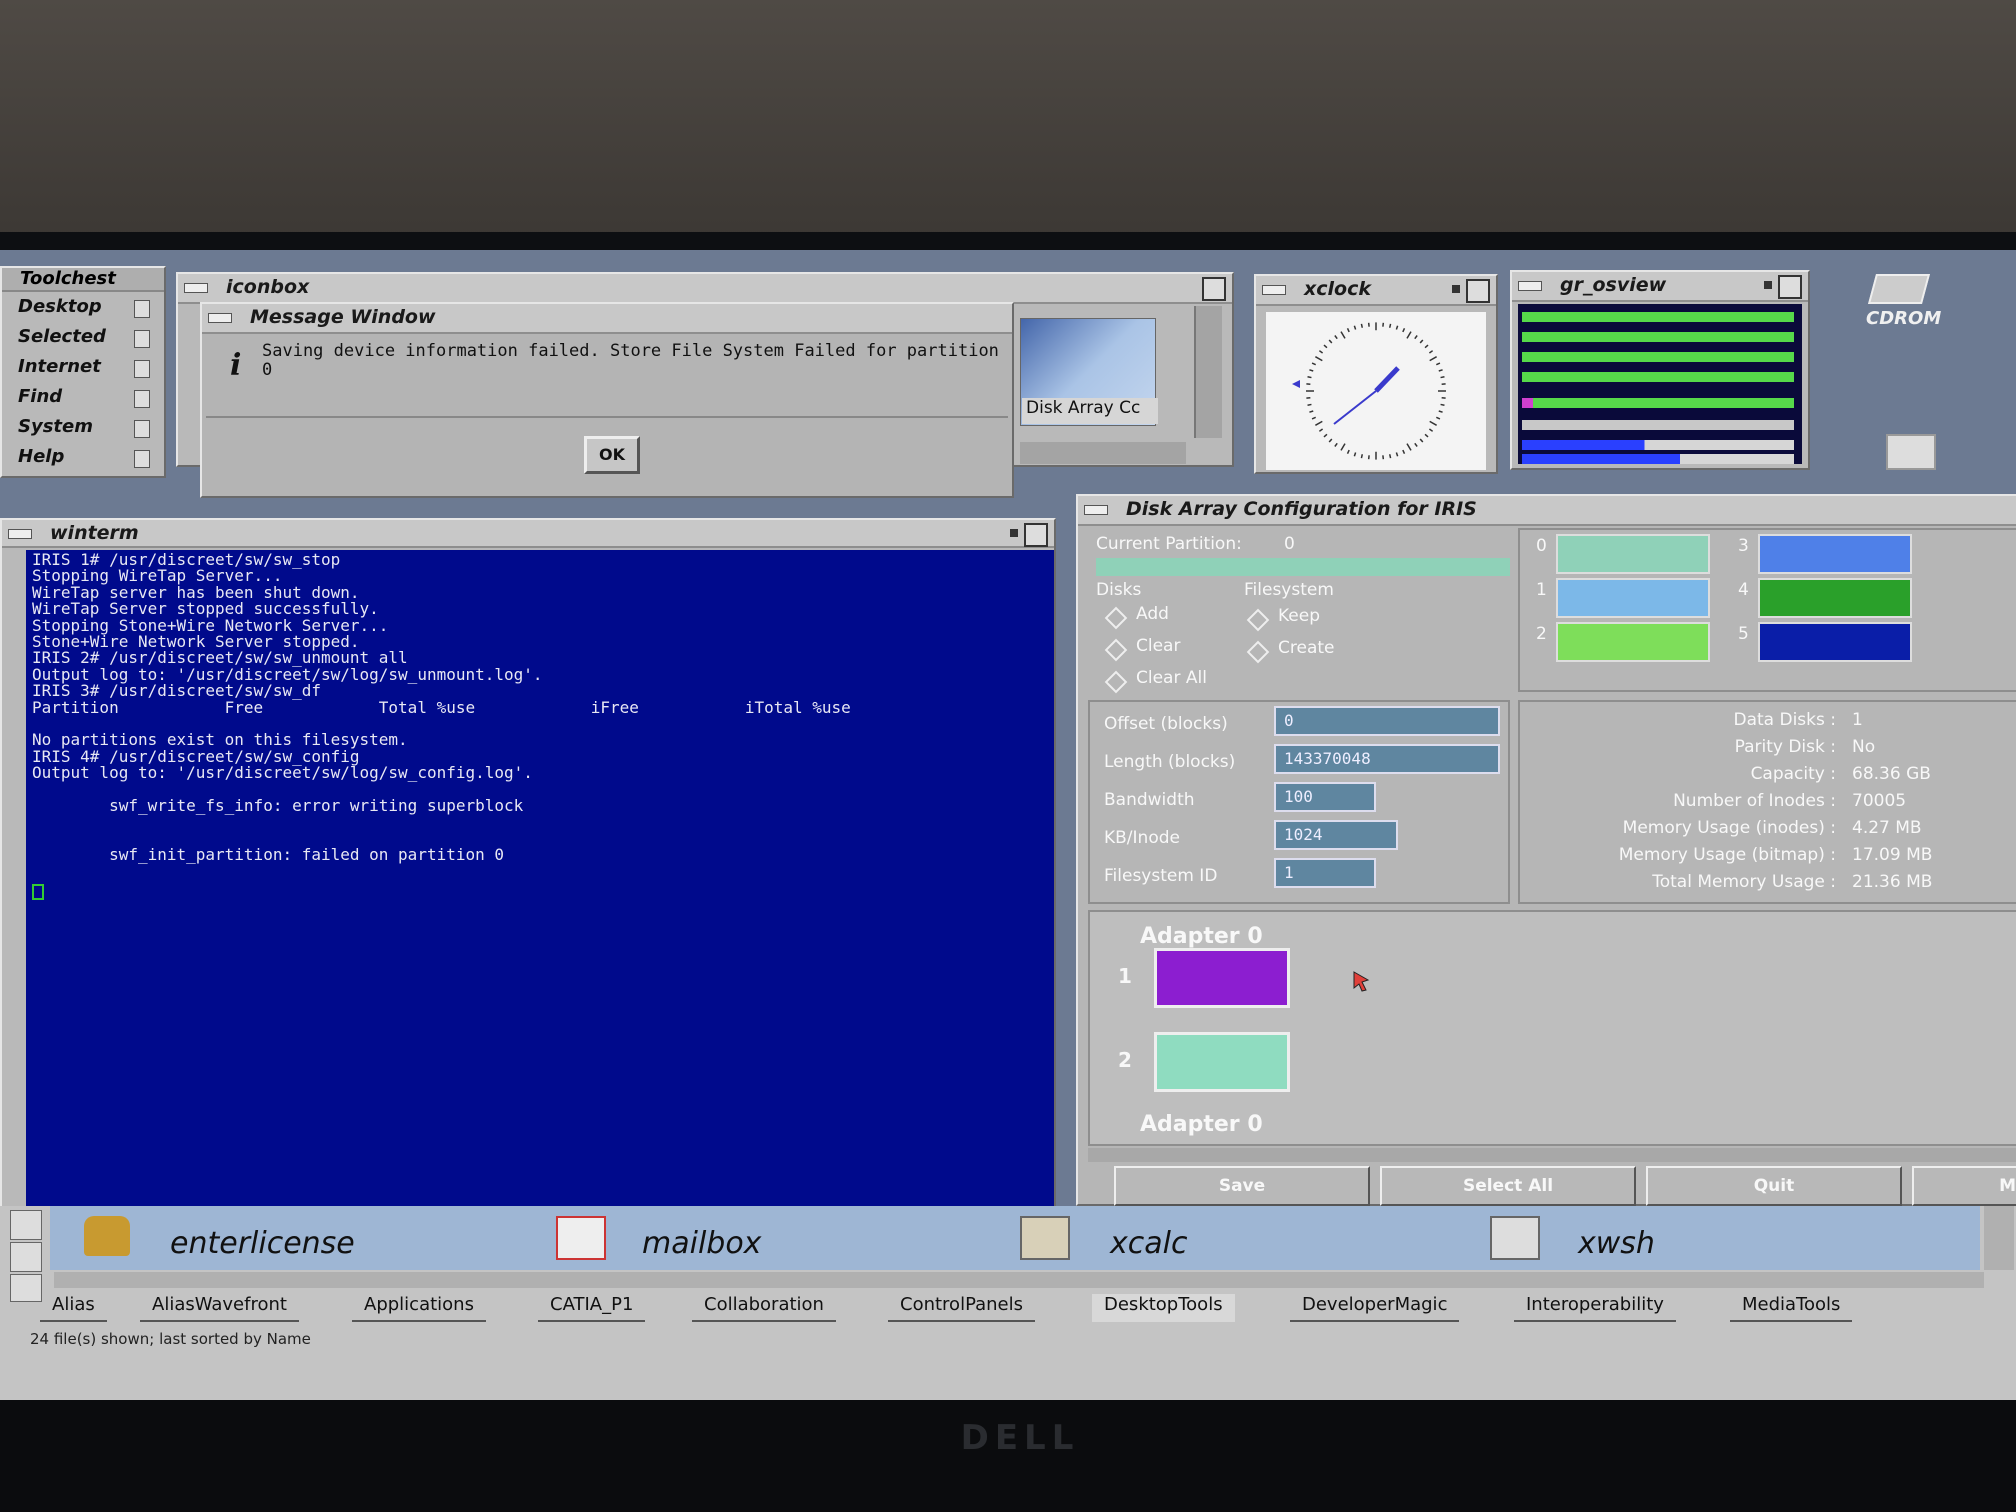 Image resolution: width=2016 pixels, height=1512 pixels. Describe the element at coordinates (1892, 882) in the screenshot. I see `info-value: 21.36 MB` at that location.